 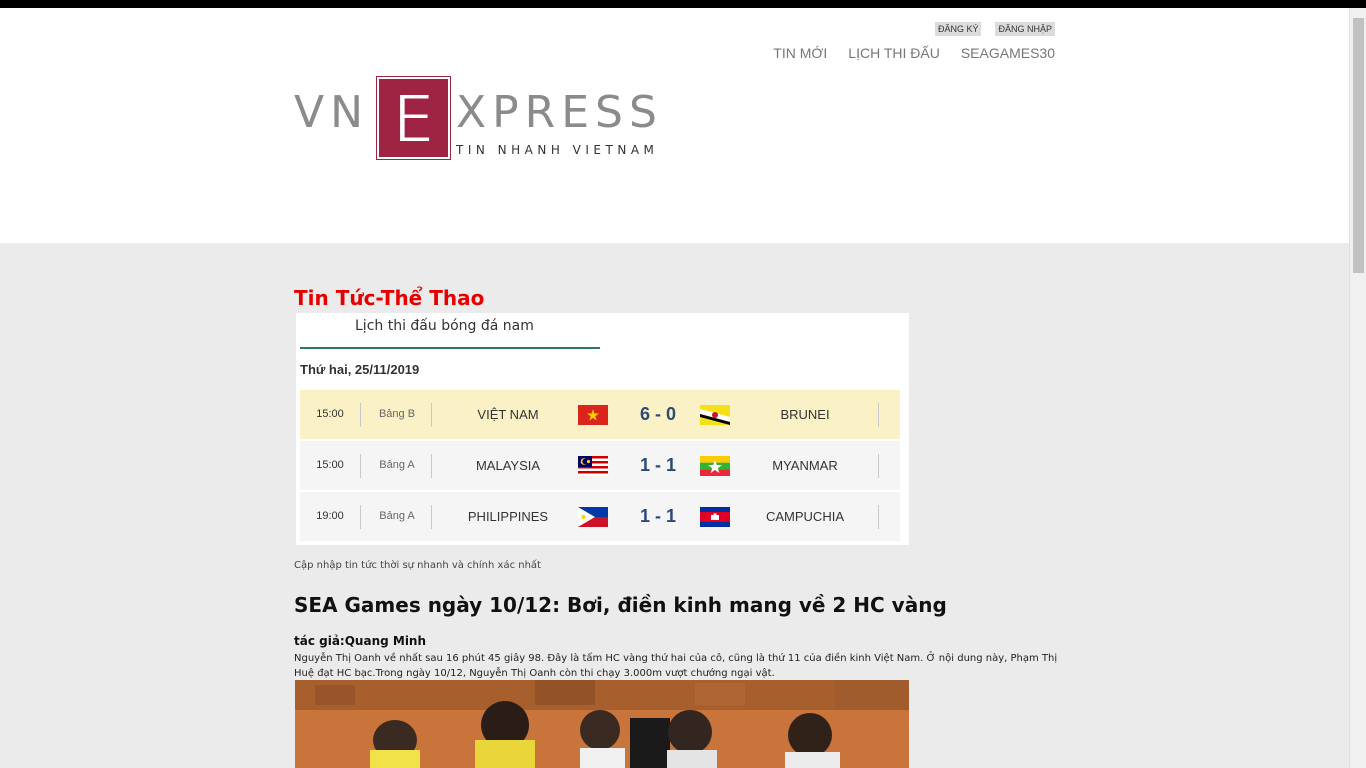 What do you see at coordinates (508, 414) in the screenshot?
I see `home-team: VIỆT NAM` at bounding box center [508, 414].